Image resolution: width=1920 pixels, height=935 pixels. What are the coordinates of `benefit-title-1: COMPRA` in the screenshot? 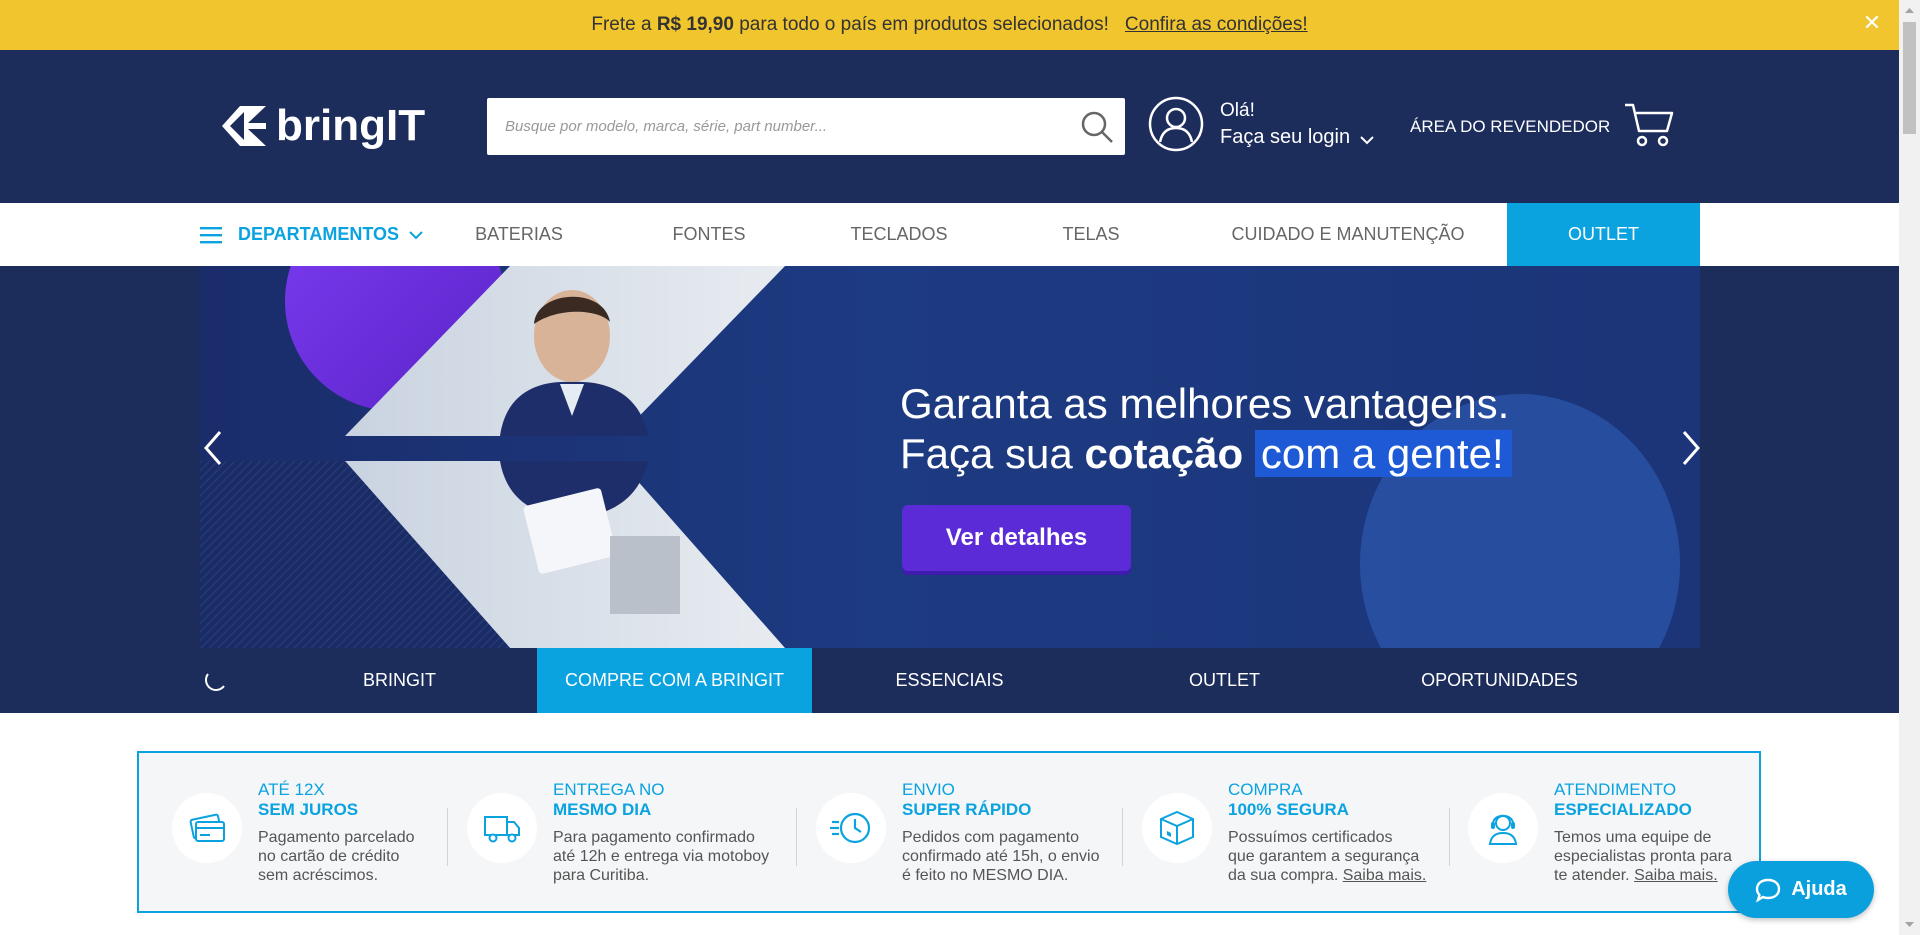 It's located at (1265, 789).